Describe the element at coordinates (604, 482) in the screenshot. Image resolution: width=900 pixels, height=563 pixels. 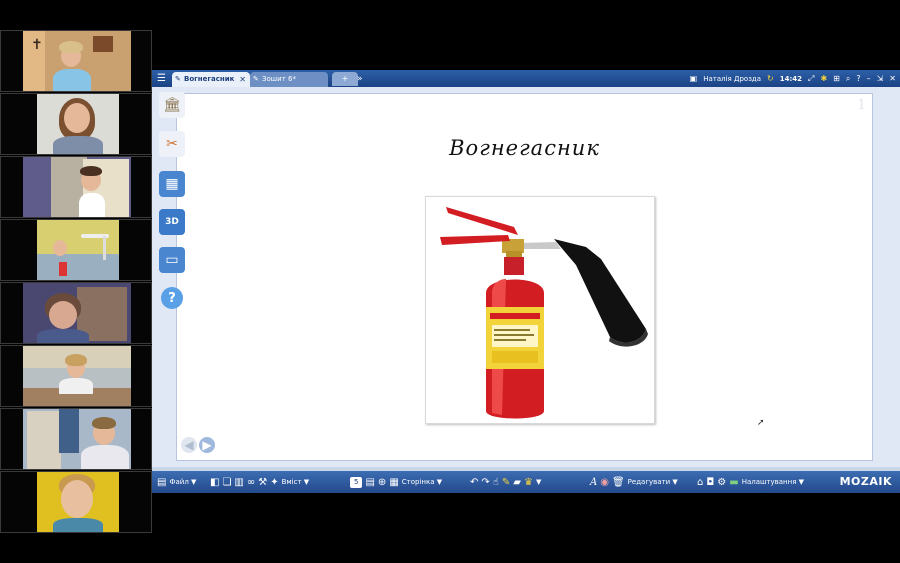
I see `shape-icon: ◉` at that location.